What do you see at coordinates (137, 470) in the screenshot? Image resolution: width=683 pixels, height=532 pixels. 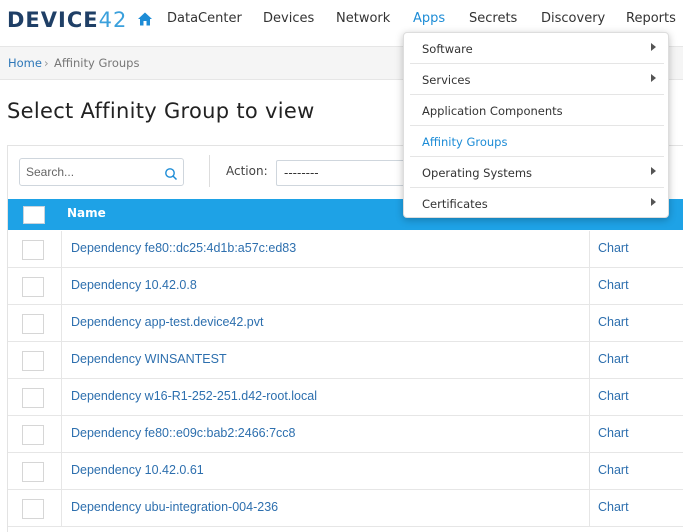 I see `row-name-link: Dependency 10.42.0.61` at bounding box center [137, 470].